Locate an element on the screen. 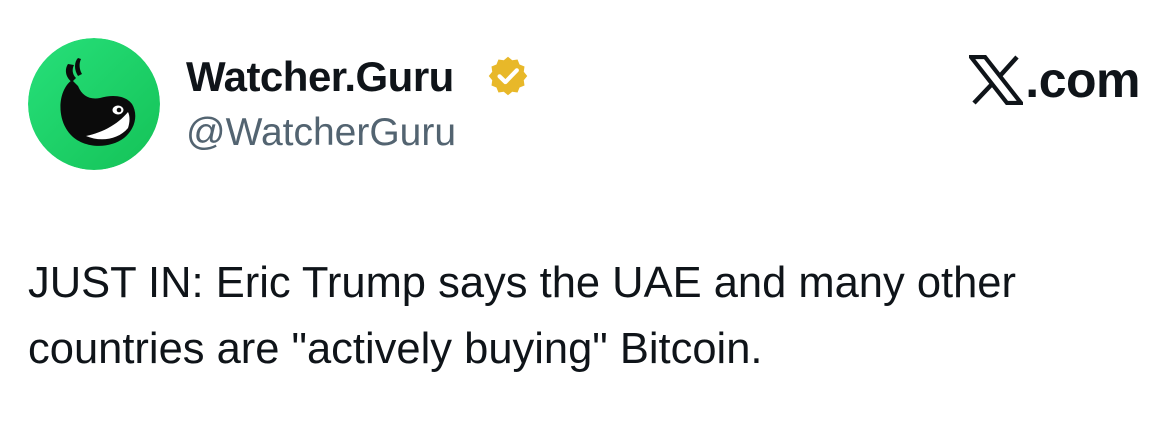 The width and height of the screenshot is (1158, 440). x-logo-icon is located at coordinates (996, 80).